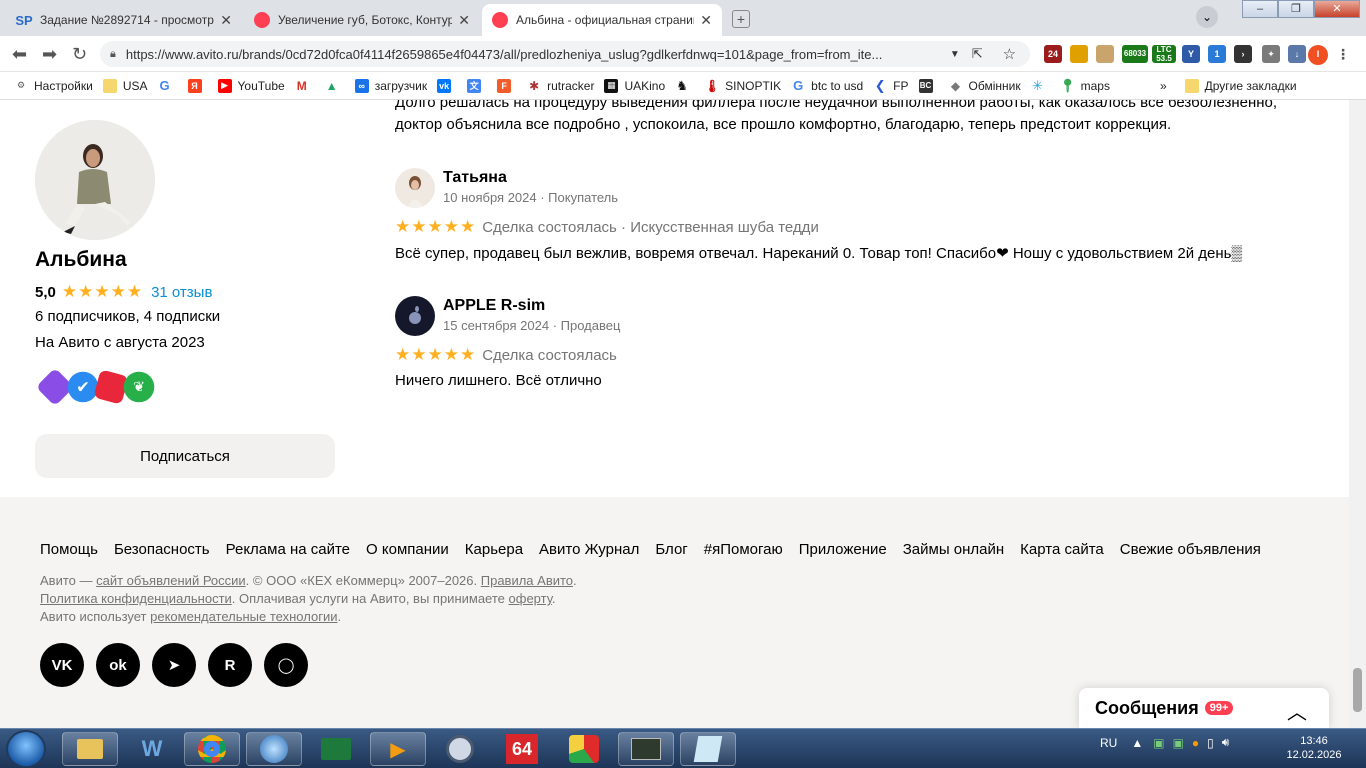 This screenshot has width=1366, height=768. Describe the element at coordinates (522, 749) in the screenshot. I see `app-64-icon: 64` at that location.